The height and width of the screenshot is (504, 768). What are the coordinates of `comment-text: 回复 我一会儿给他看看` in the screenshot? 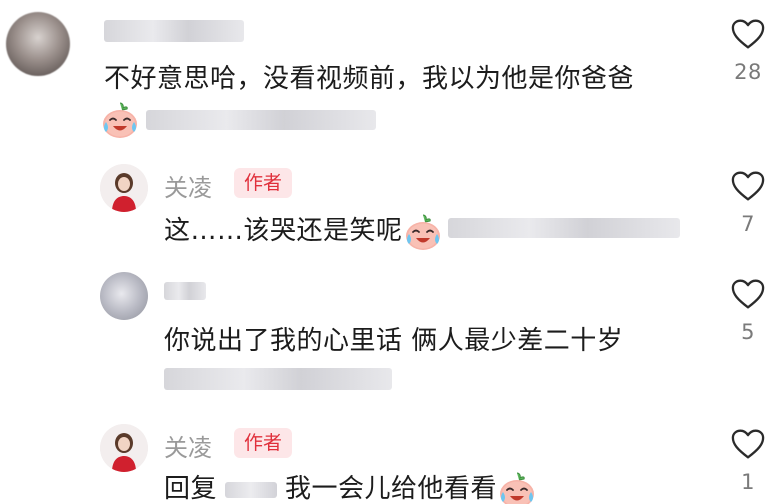 It's located at (350, 486).